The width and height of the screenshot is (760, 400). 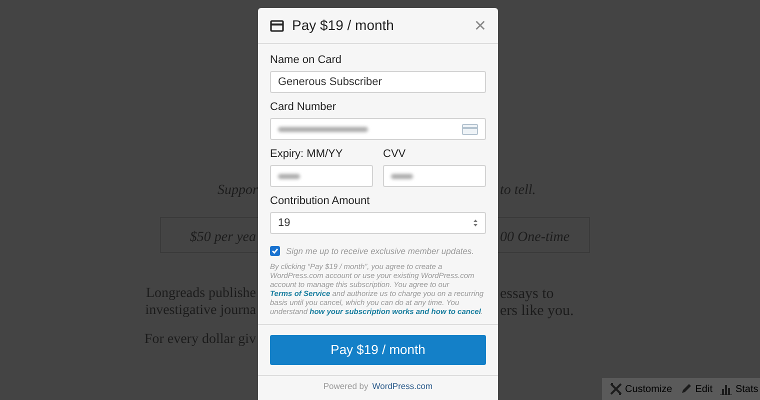 What do you see at coordinates (686, 389) in the screenshot?
I see `pencil-icon` at bounding box center [686, 389].